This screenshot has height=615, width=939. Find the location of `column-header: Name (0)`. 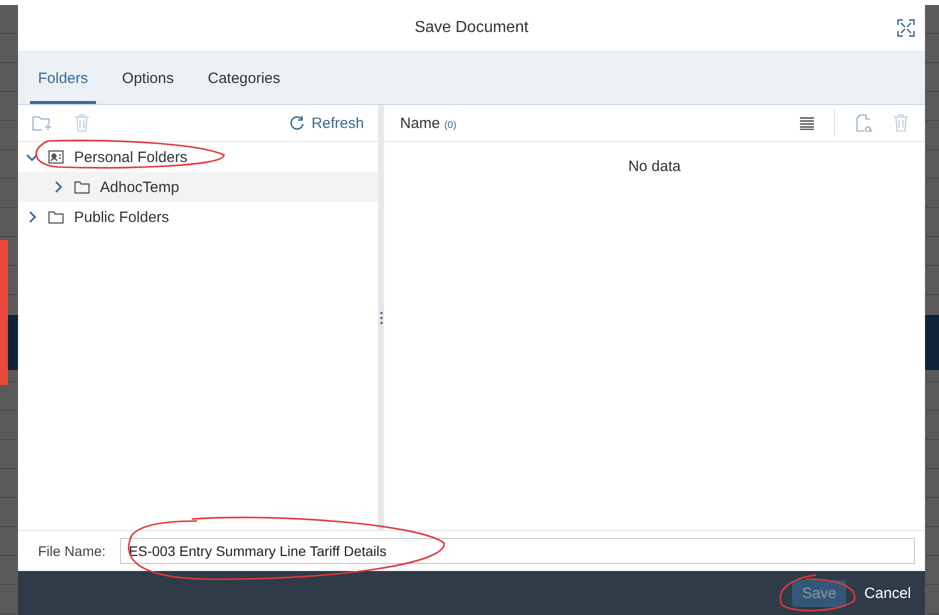

column-header: Name (0) is located at coordinates (428, 123).